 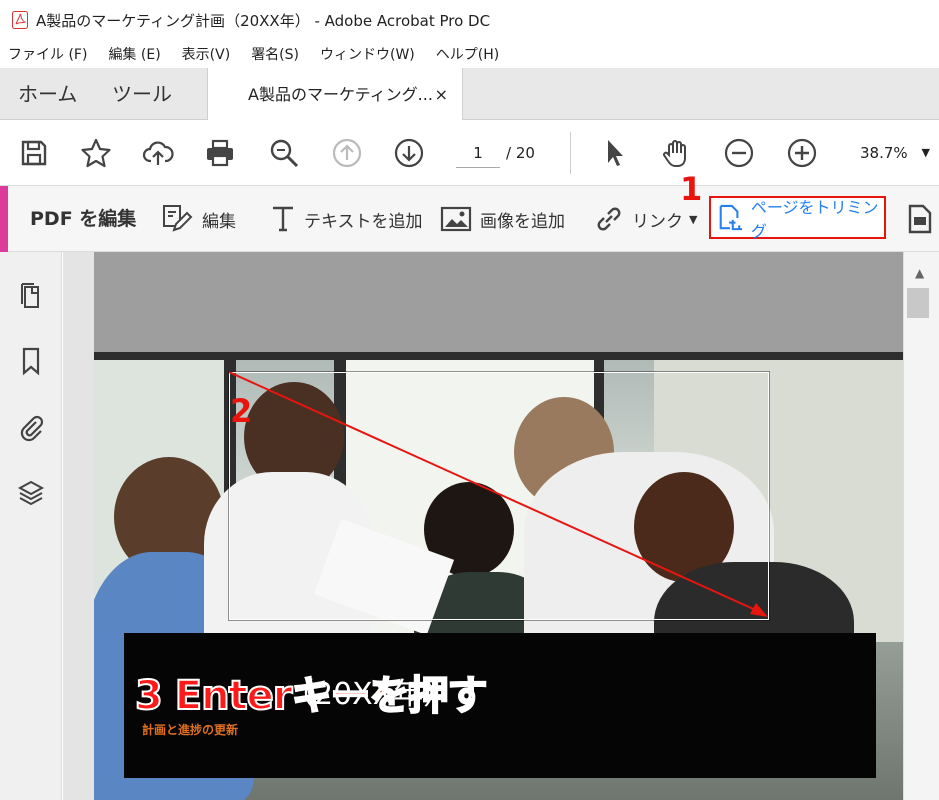 What do you see at coordinates (918, 303) in the screenshot?
I see `scroll-thumb` at bounding box center [918, 303].